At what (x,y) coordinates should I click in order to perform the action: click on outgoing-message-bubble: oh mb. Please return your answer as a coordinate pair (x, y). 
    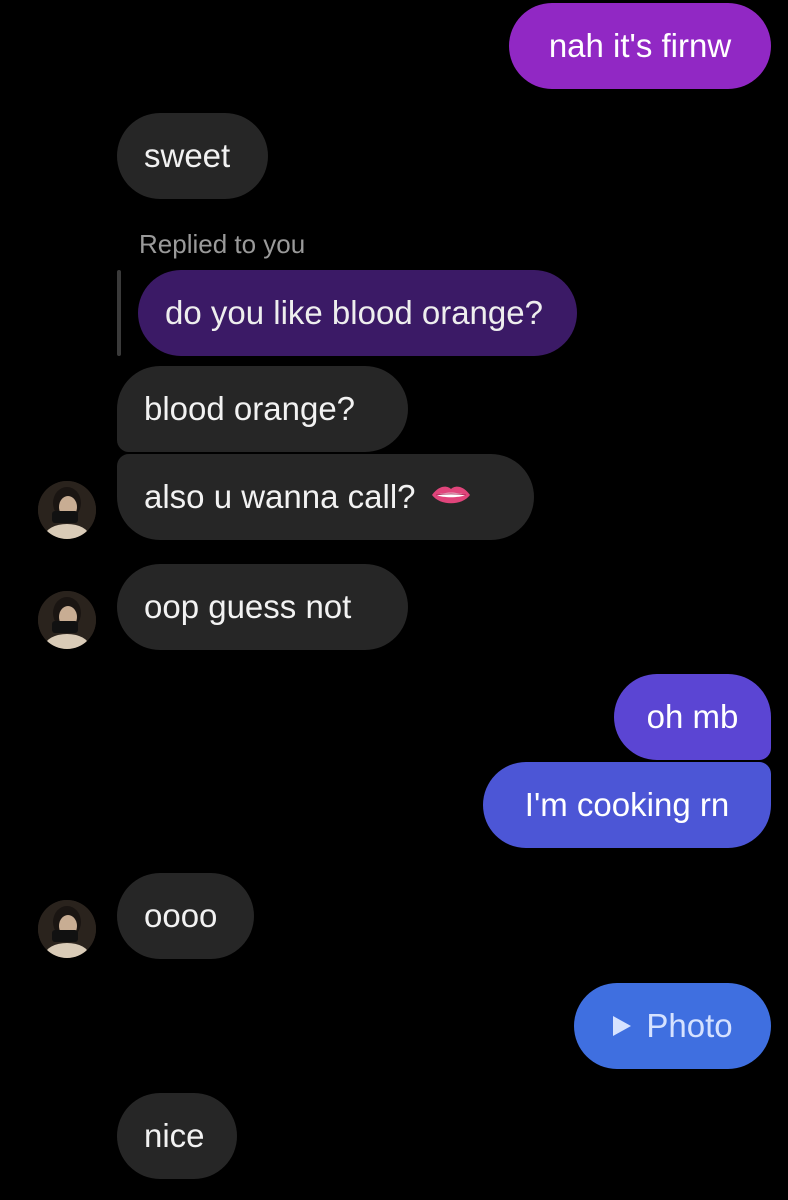
    Looking at the image, I should click on (692, 717).